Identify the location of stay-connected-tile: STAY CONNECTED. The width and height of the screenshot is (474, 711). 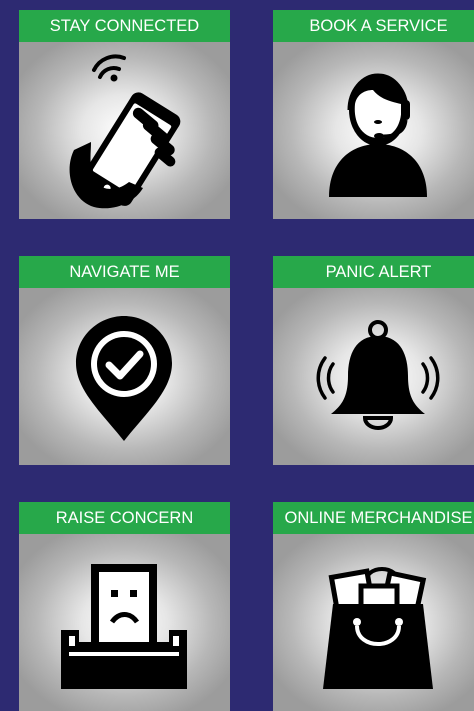
(124, 114).